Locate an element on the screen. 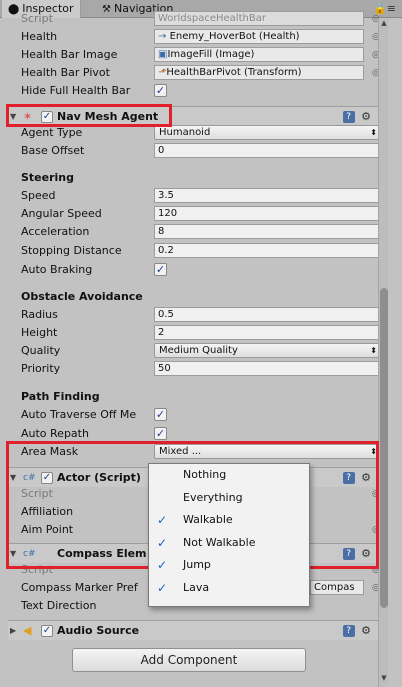 This screenshot has height=687, width=402. scroll-up-icon: ▲ is located at coordinates (384, 23).